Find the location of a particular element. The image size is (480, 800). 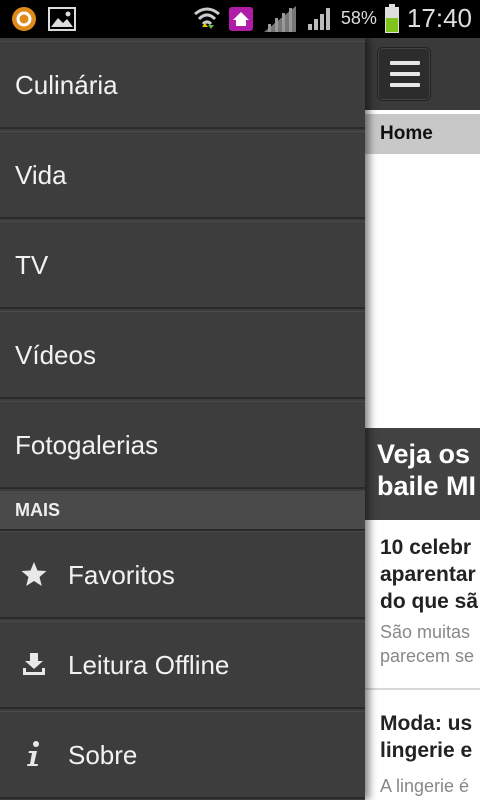

hero-title: Veja os baile MI is located at coordinates (422, 474).